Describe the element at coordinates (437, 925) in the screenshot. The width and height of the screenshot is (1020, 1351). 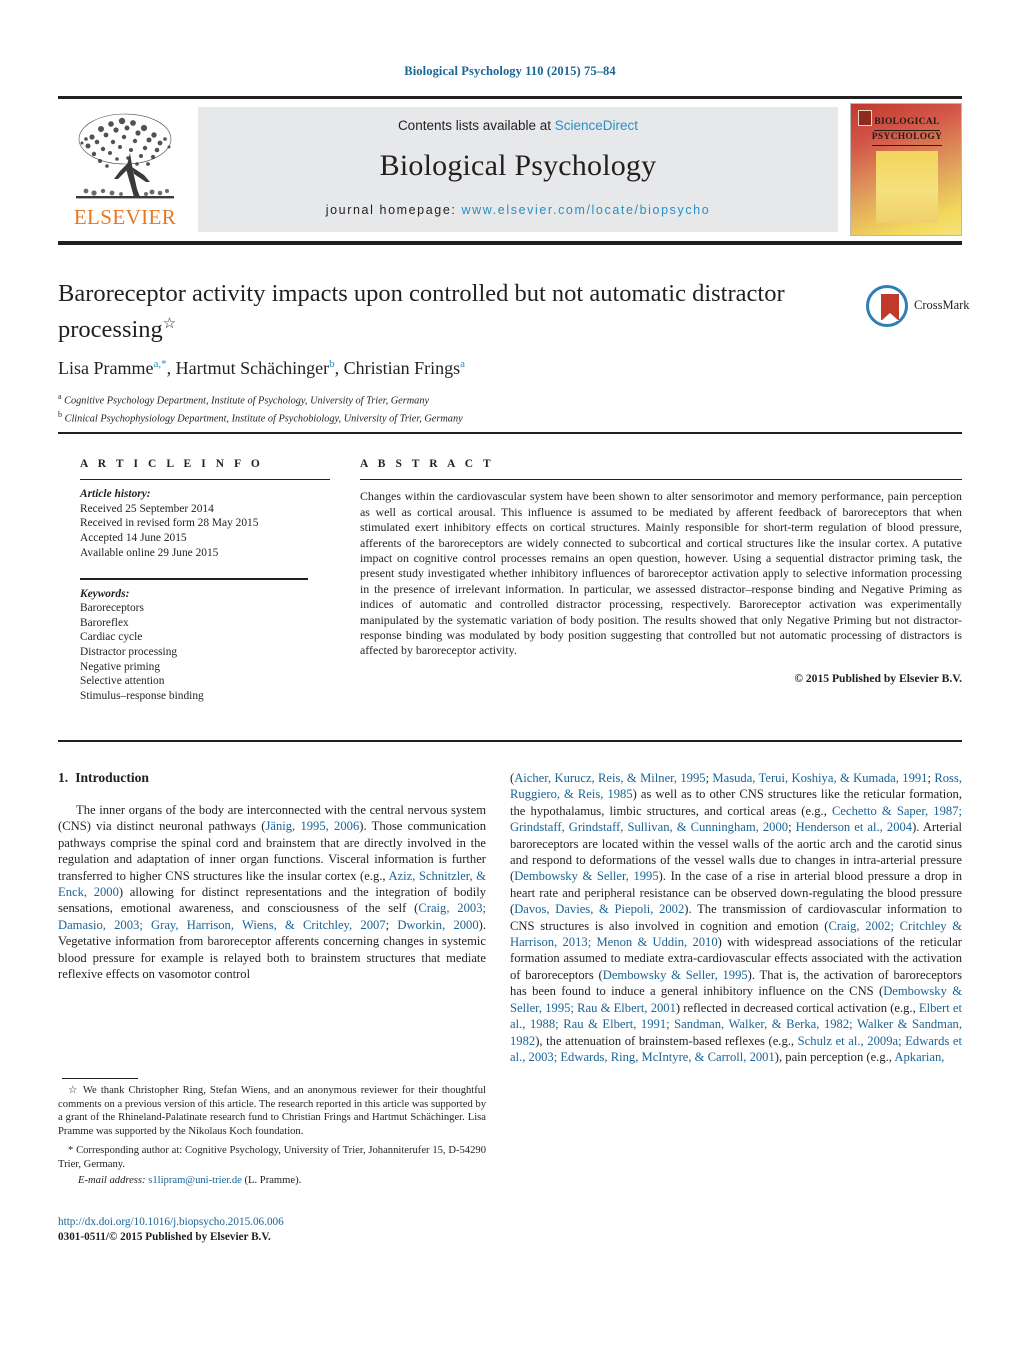
I see `citation-link: Dworkin, 2000` at that location.